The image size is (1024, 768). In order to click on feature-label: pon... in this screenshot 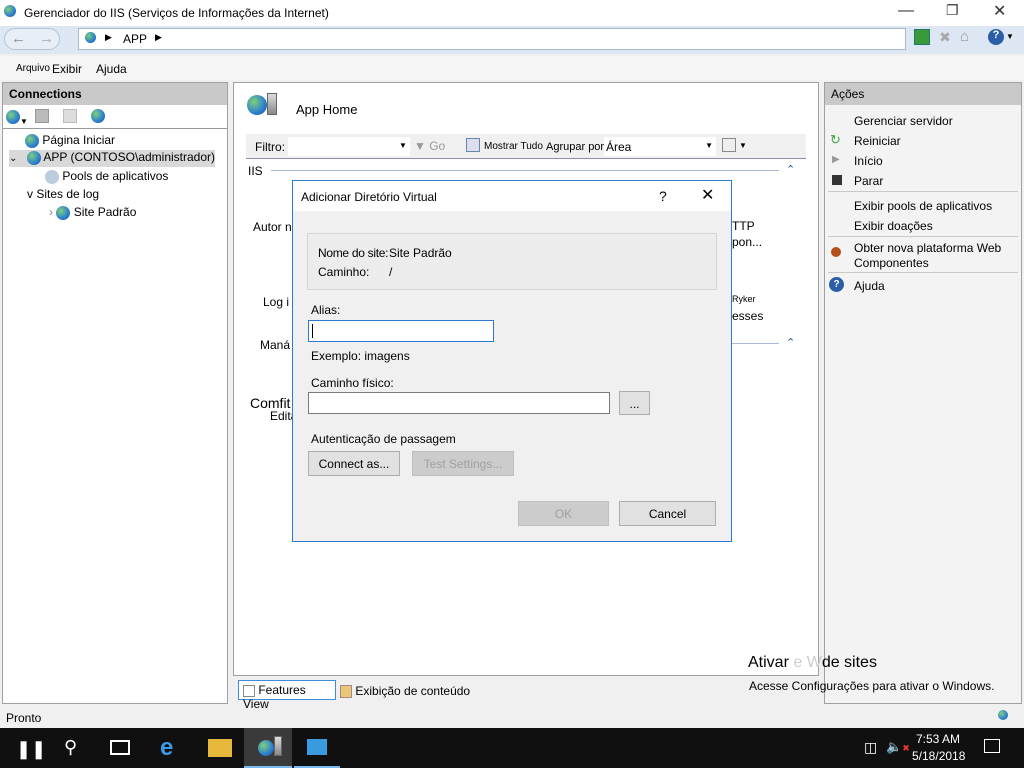, I will do `click(747, 242)`.